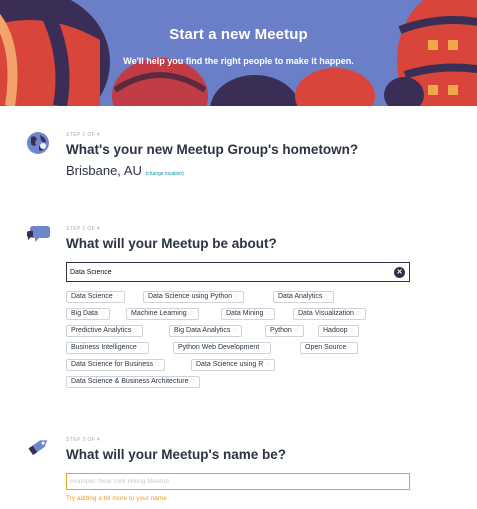 Image resolution: width=477 pixels, height=509 pixels. I want to click on topic-chip: Big Data Analytics ♡, so click(206, 331).